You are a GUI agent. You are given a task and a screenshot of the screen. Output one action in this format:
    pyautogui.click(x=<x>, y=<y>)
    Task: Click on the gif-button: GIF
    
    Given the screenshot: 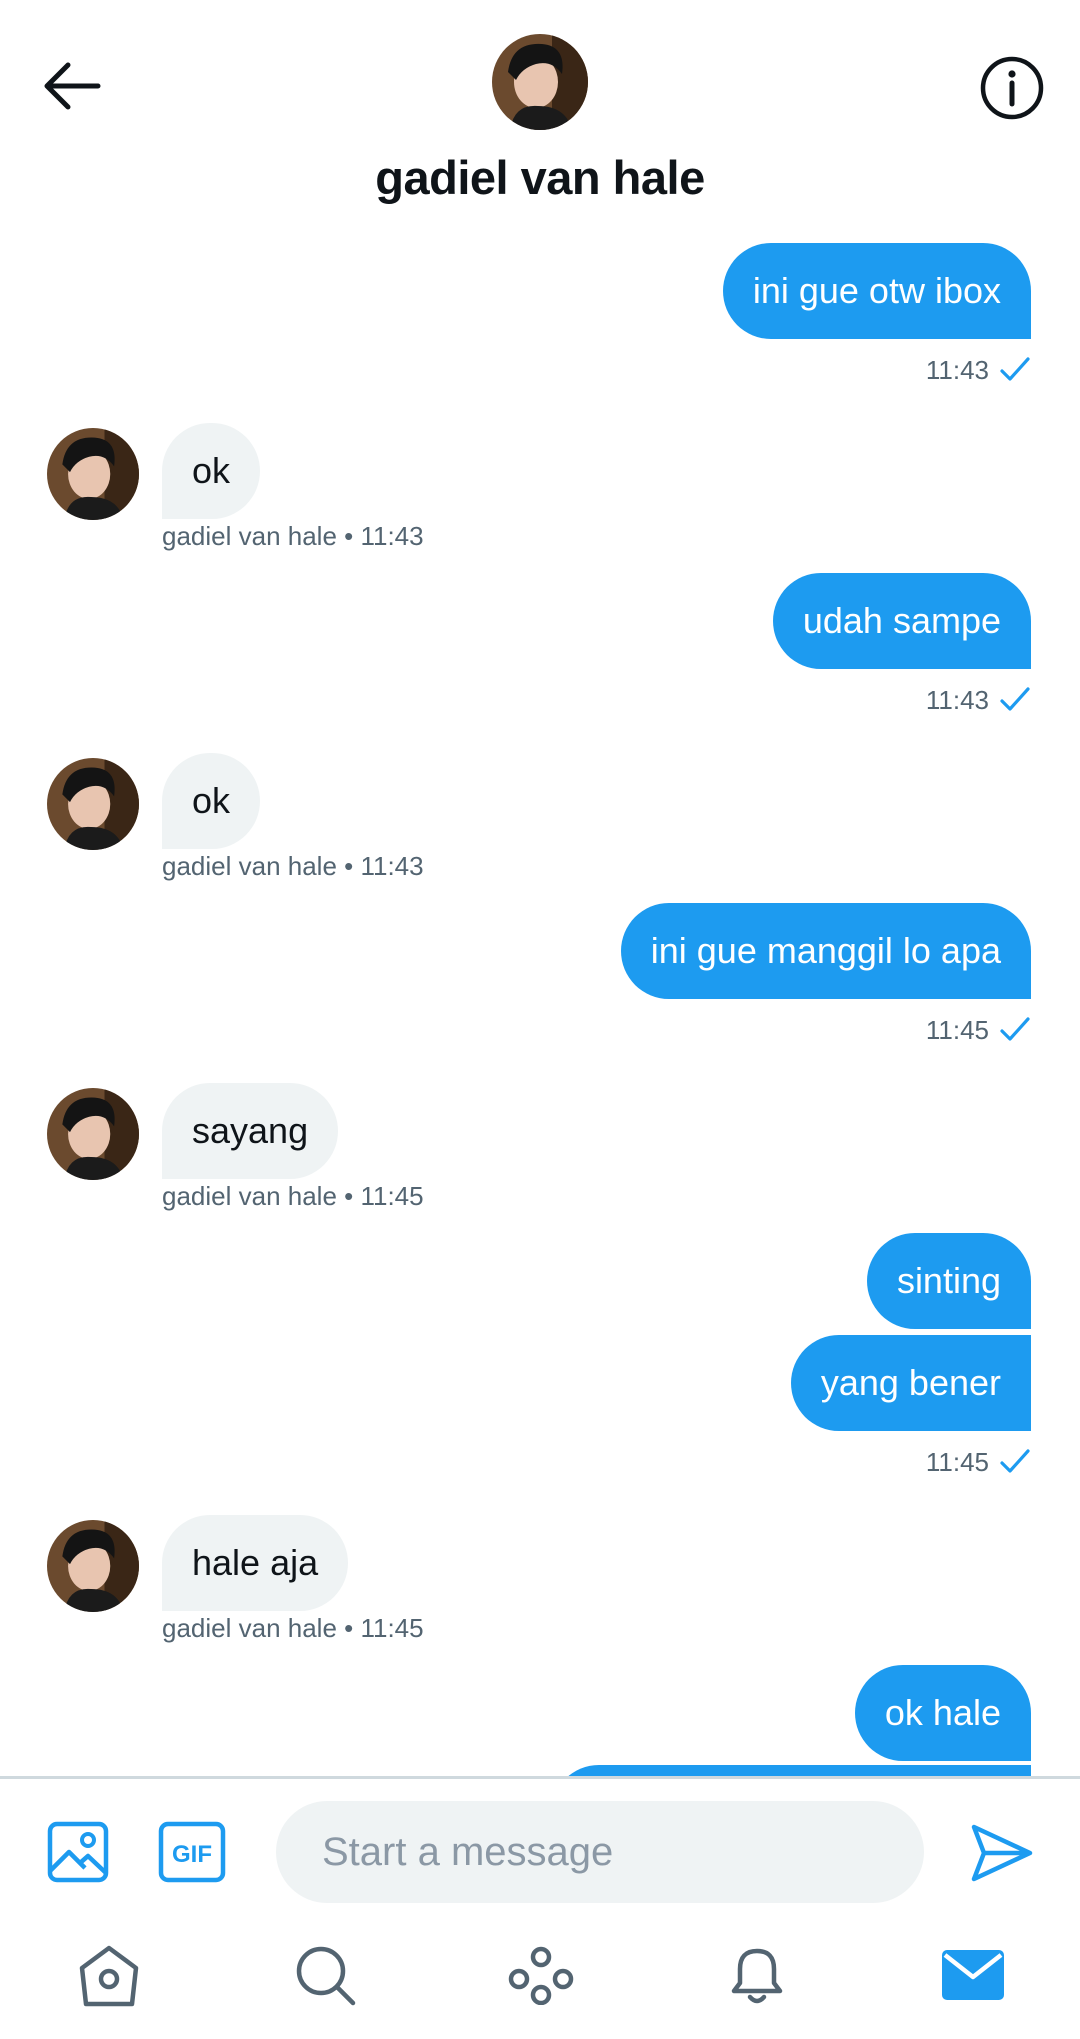 What is the action you would take?
    pyautogui.click(x=192, y=1852)
    